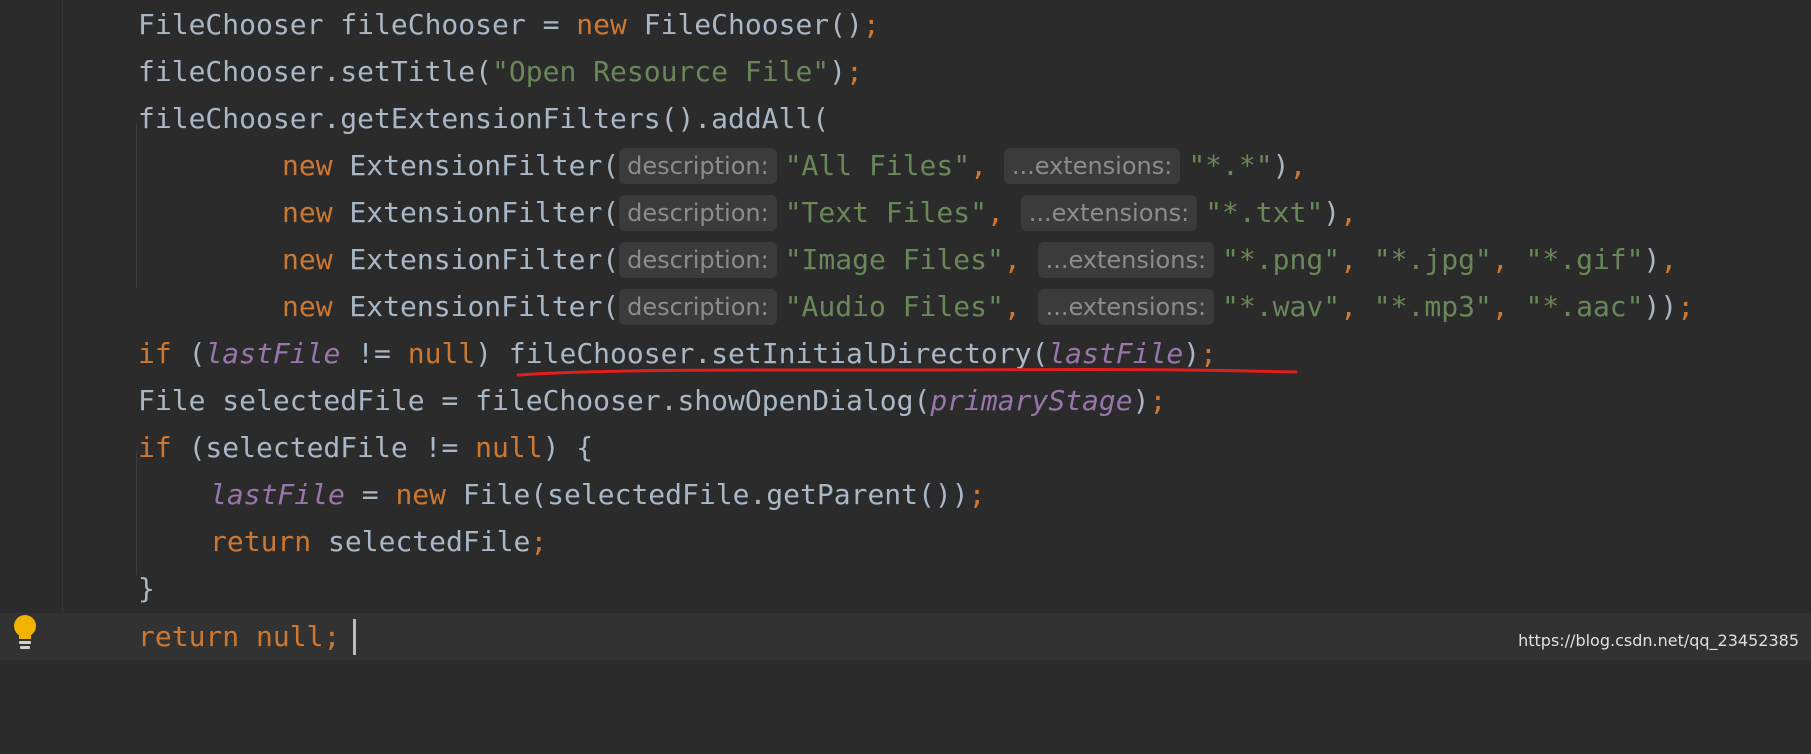  Describe the element at coordinates (1281, 259) in the screenshot. I see `string-token: "*.png"` at that location.